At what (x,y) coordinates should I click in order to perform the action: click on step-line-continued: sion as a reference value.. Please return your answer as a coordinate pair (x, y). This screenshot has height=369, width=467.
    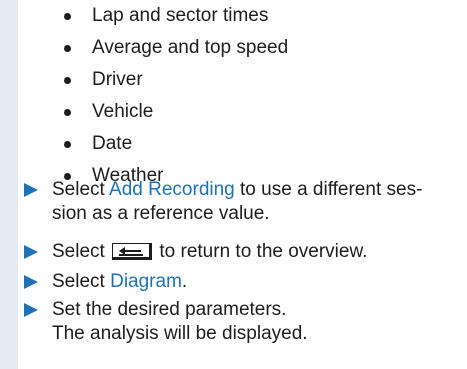
    Looking at the image, I should click on (161, 213).